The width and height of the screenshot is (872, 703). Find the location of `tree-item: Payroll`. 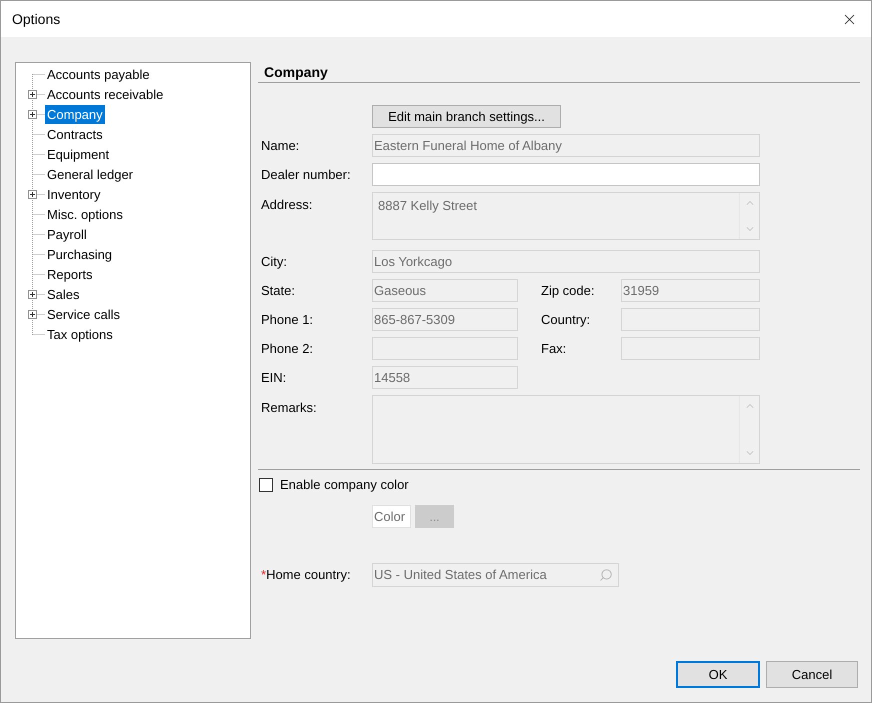

tree-item: Payroll is located at coordinates (67, 234).